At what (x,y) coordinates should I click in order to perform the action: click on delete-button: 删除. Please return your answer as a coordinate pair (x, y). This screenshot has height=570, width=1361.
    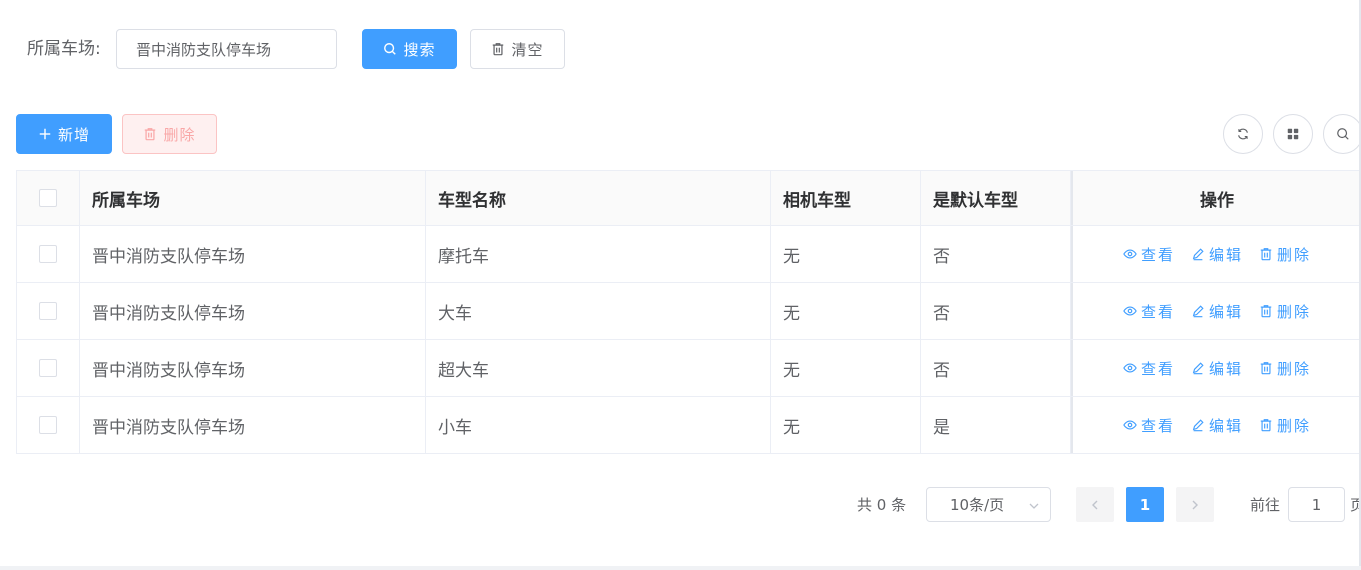
    Looking at the image, I should click on (169, 134).